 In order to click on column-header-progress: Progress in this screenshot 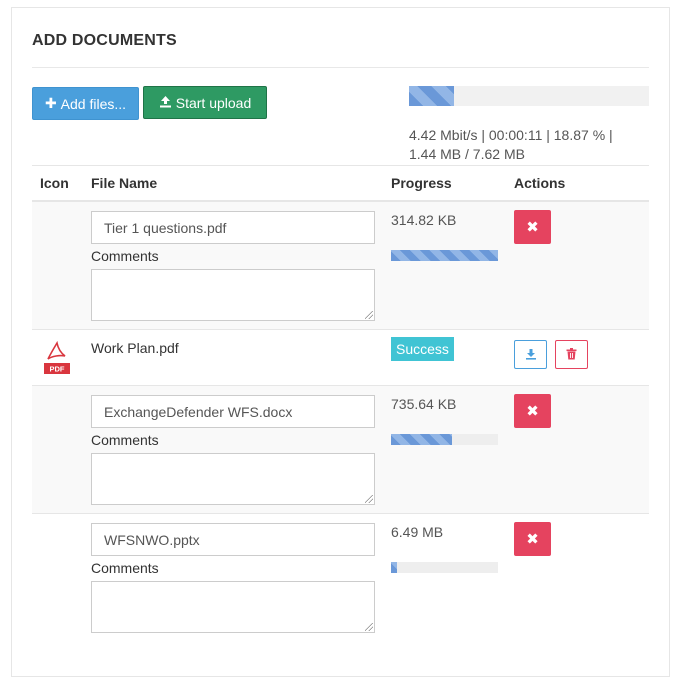, I will do `click(421, 183)`.